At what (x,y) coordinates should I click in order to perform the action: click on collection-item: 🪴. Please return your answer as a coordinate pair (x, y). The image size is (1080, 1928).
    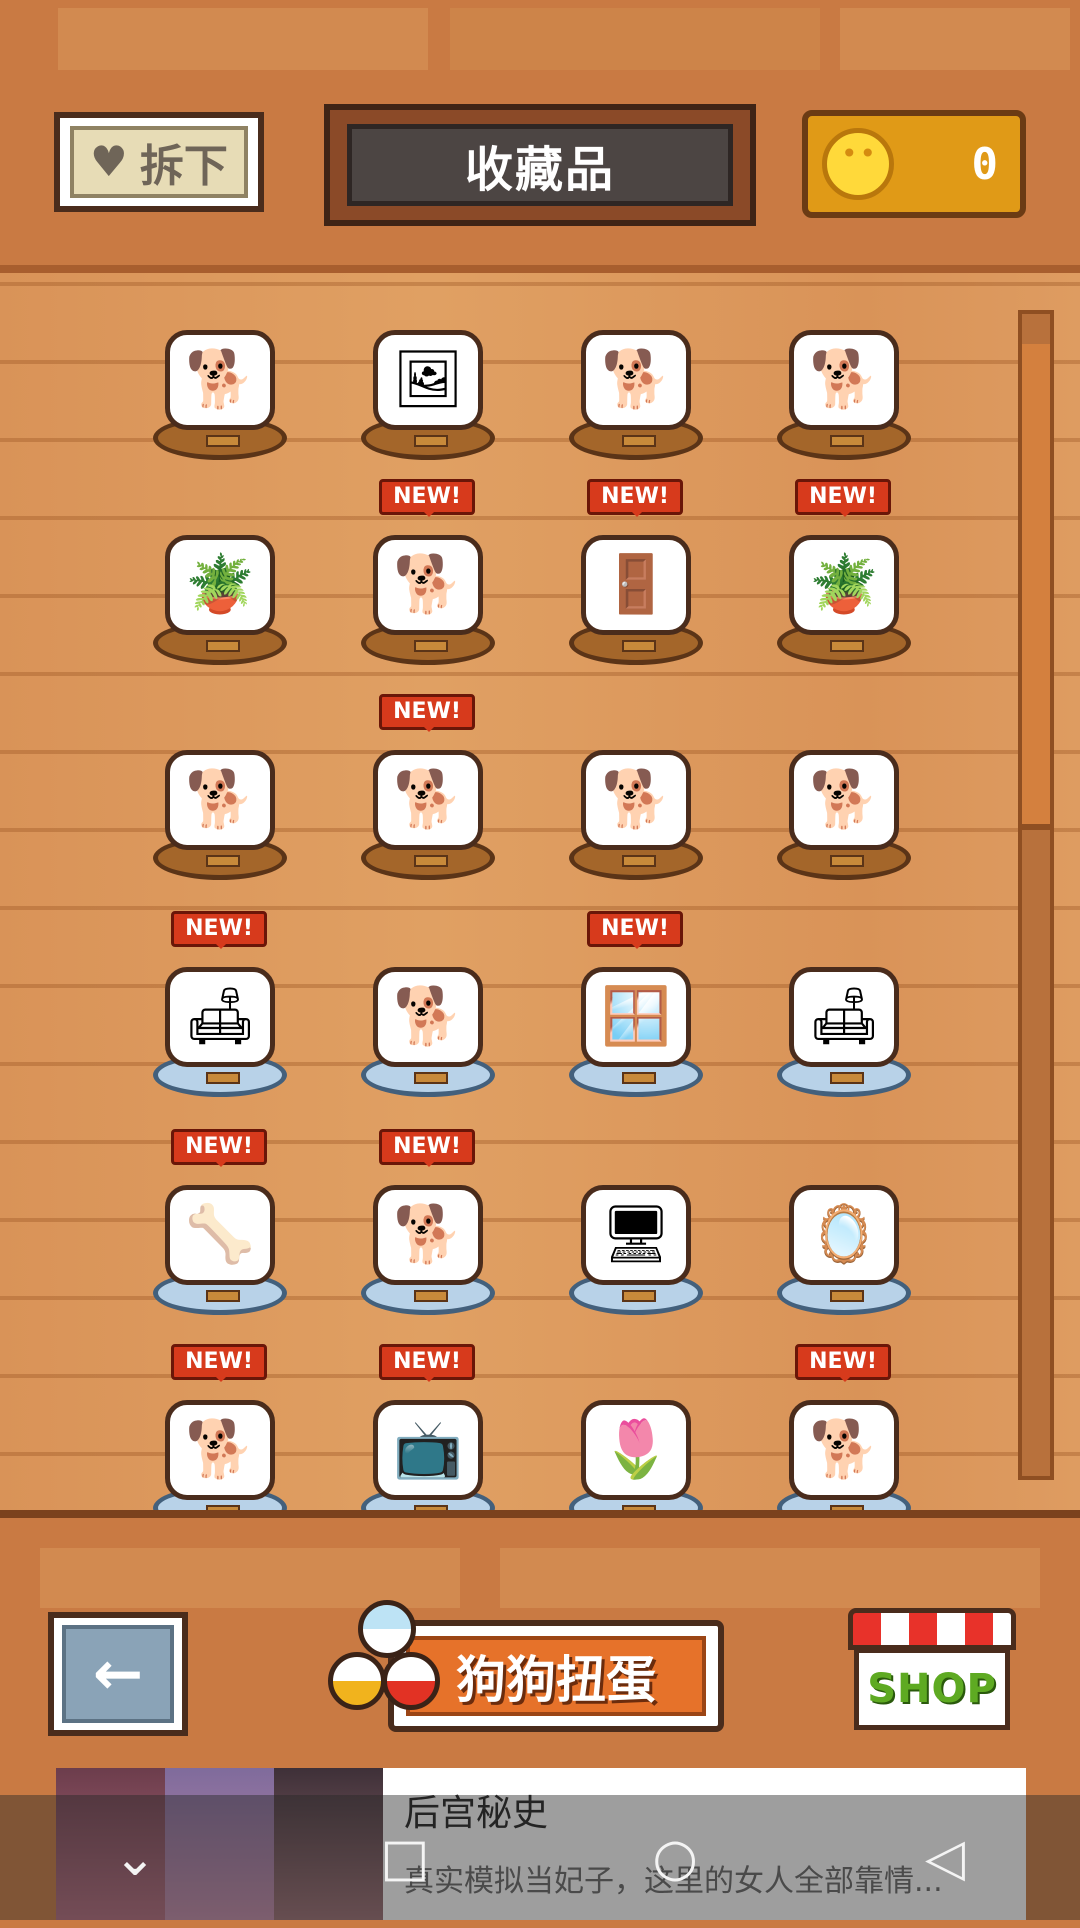
    Looking at the image, I should click on (220, 575).